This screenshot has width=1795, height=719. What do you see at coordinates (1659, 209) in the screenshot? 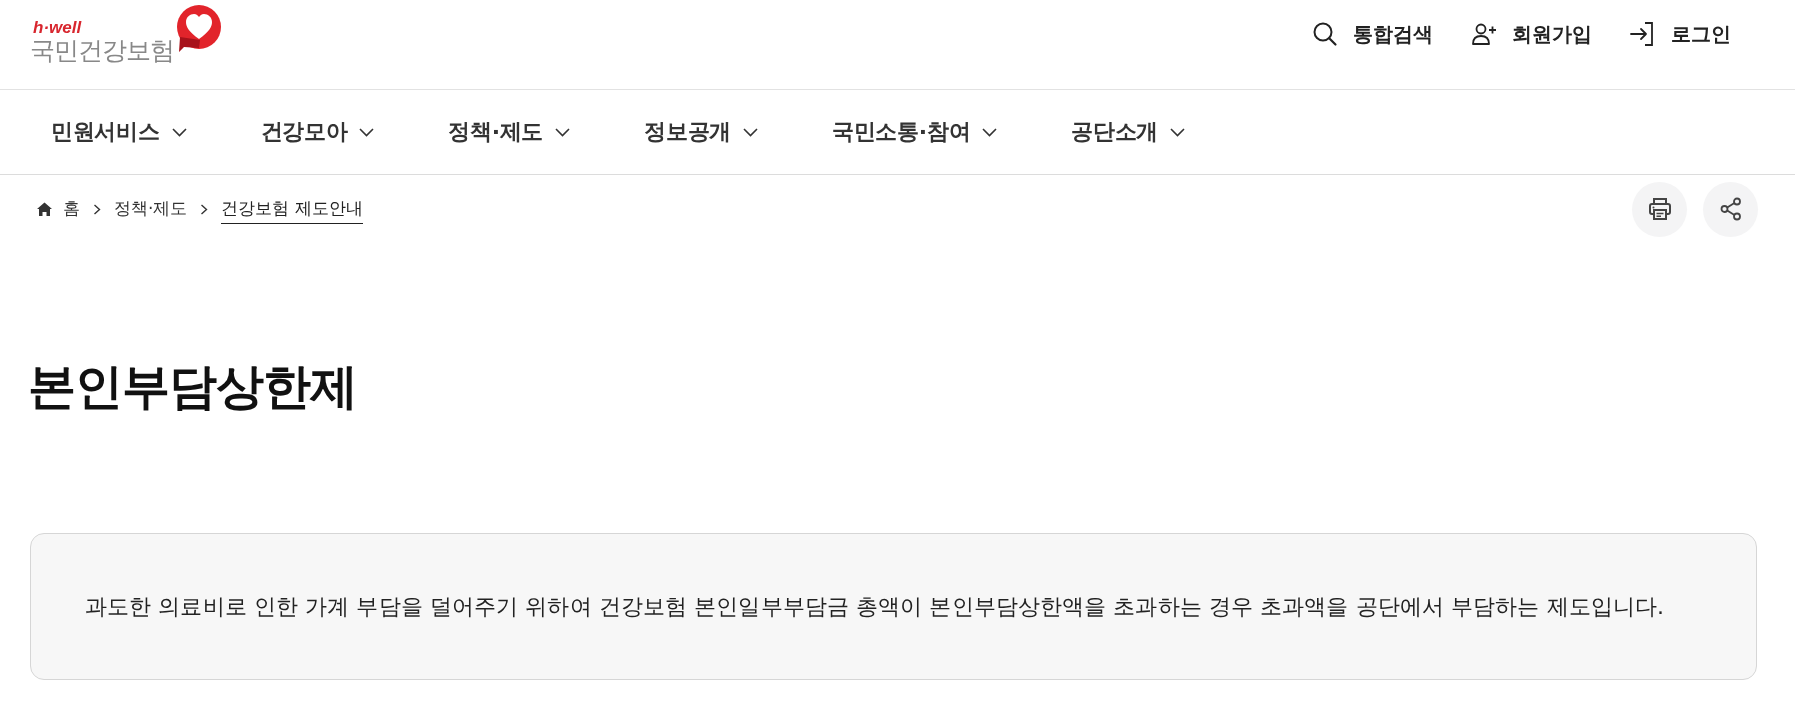
I see `printer-icon` at bounding box center [1659, 209].